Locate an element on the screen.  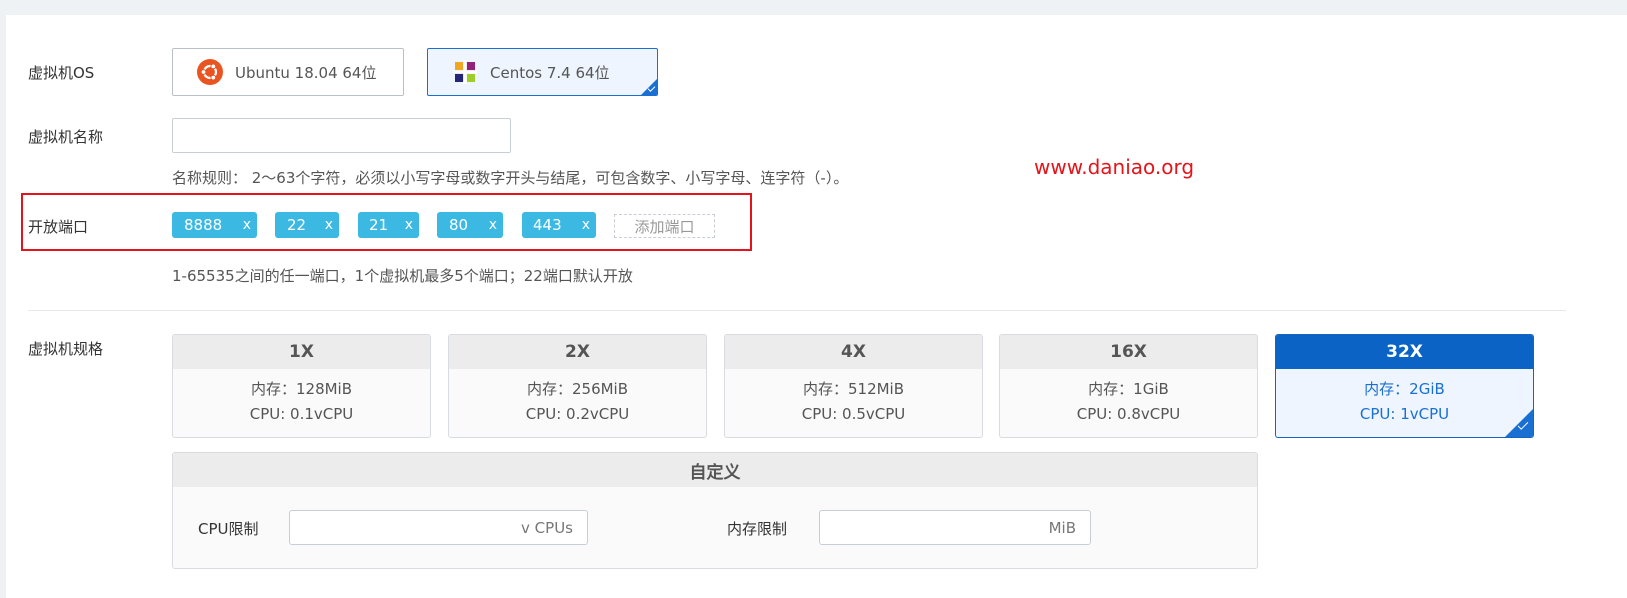
cpu-limit-input is located at coordinates (394, 527).